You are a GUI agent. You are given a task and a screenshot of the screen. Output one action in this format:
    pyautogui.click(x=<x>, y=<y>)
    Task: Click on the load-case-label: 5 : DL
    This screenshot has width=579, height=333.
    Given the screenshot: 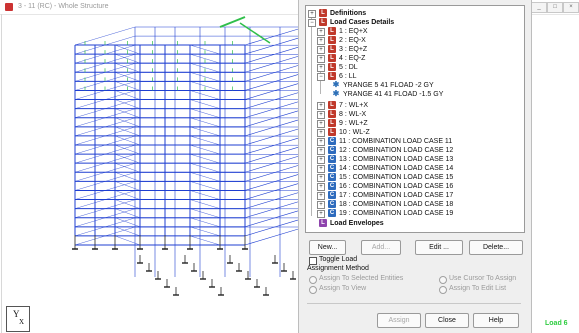 What is the action you would take?
    pyautogui.click(x=348, y=67)
    